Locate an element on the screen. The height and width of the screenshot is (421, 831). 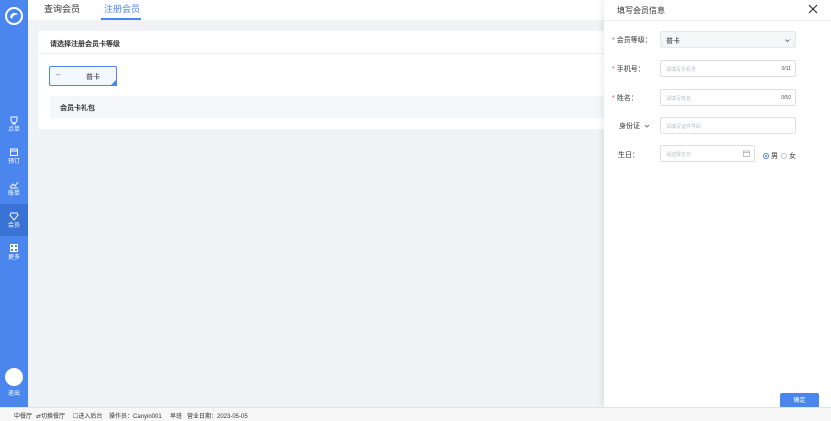
level-card-prefix: -- is located at coordinates (58, 75).